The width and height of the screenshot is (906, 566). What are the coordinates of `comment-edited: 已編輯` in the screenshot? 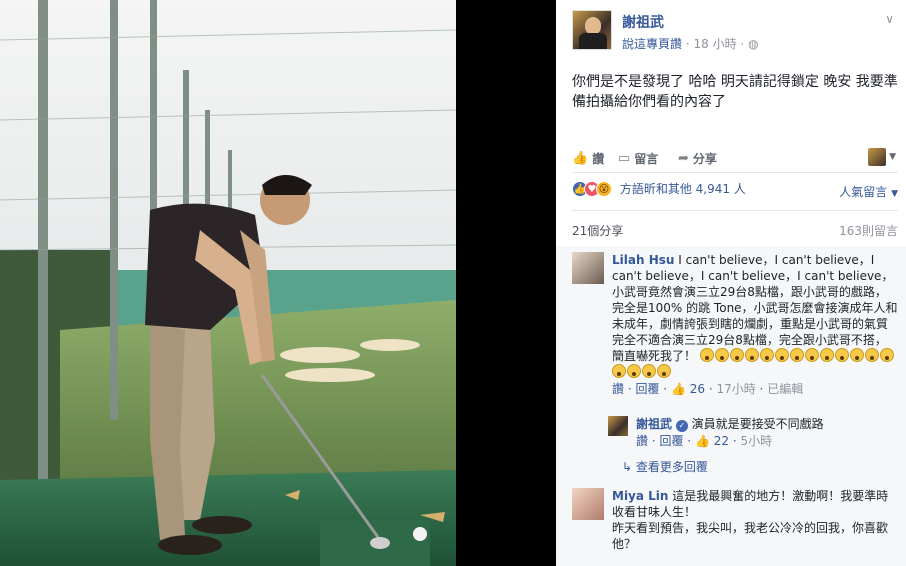 It's located at (785, 389).